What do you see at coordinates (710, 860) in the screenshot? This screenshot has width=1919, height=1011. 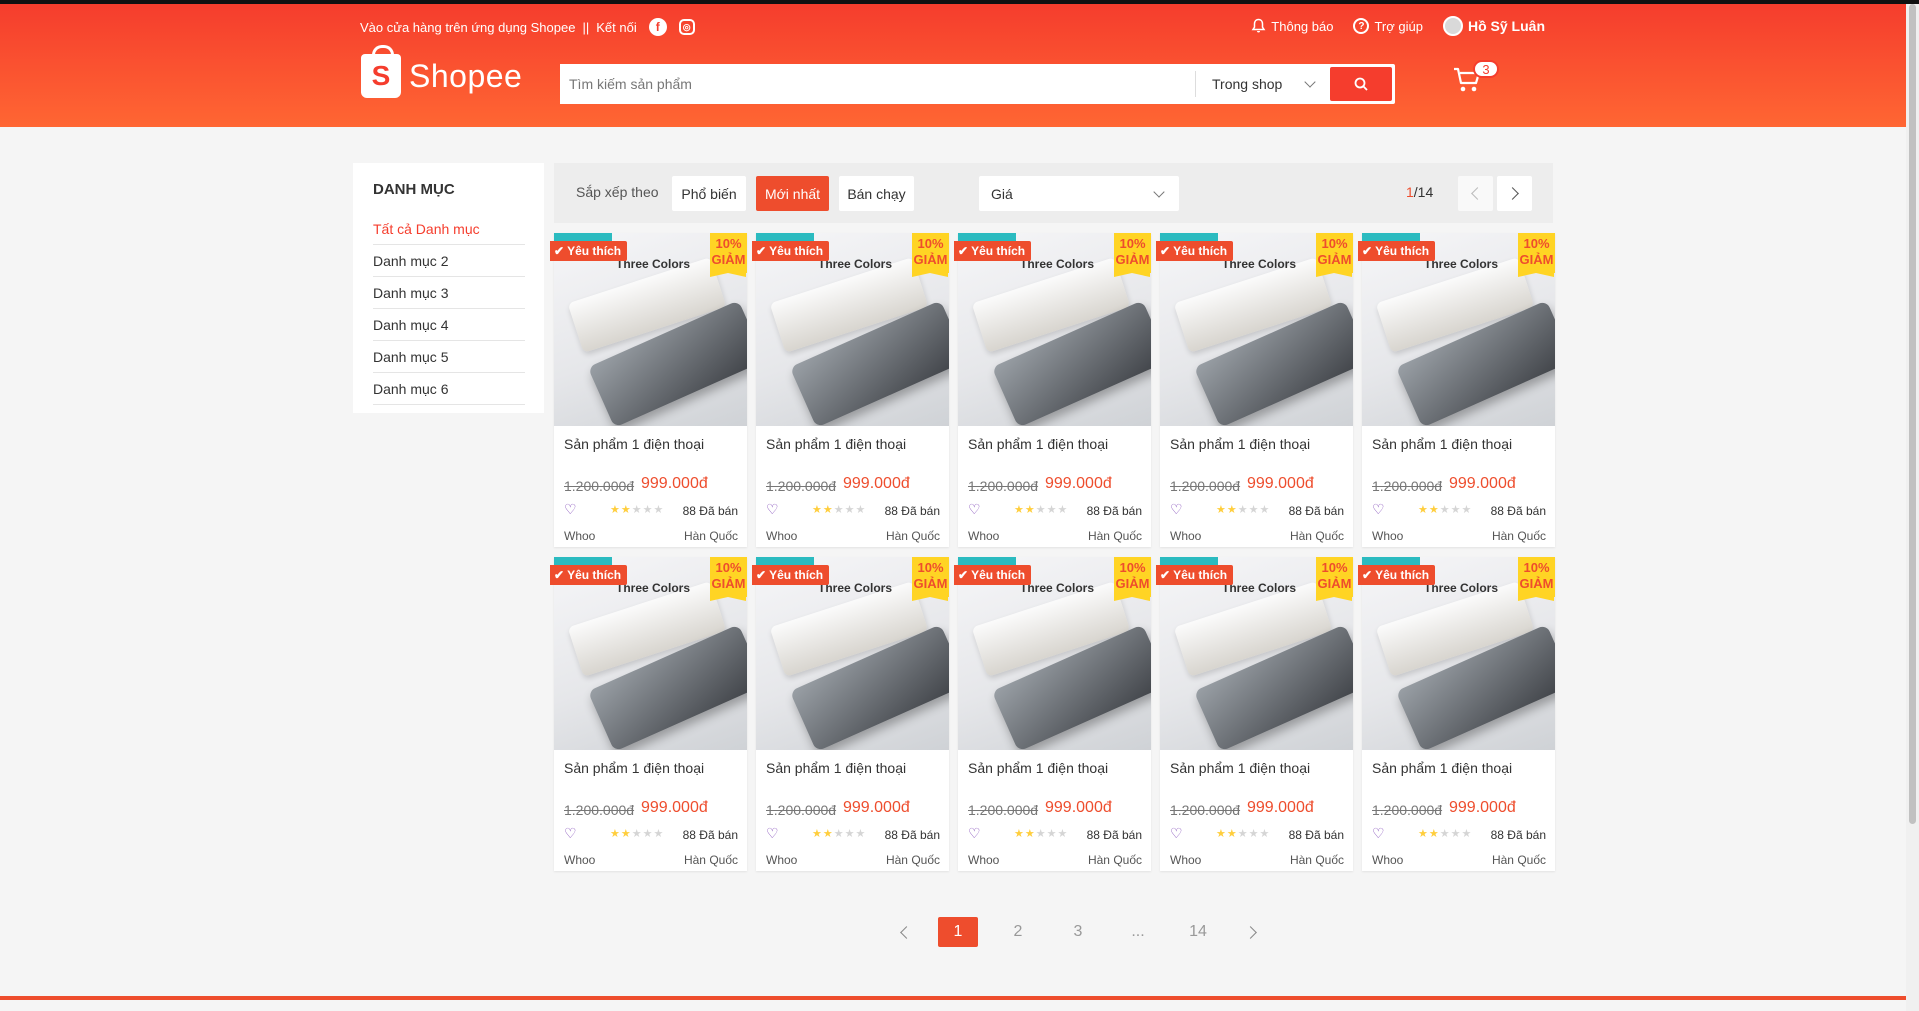 I see `product-origin: Hàn Quốc` at bounding box center [710, 860].